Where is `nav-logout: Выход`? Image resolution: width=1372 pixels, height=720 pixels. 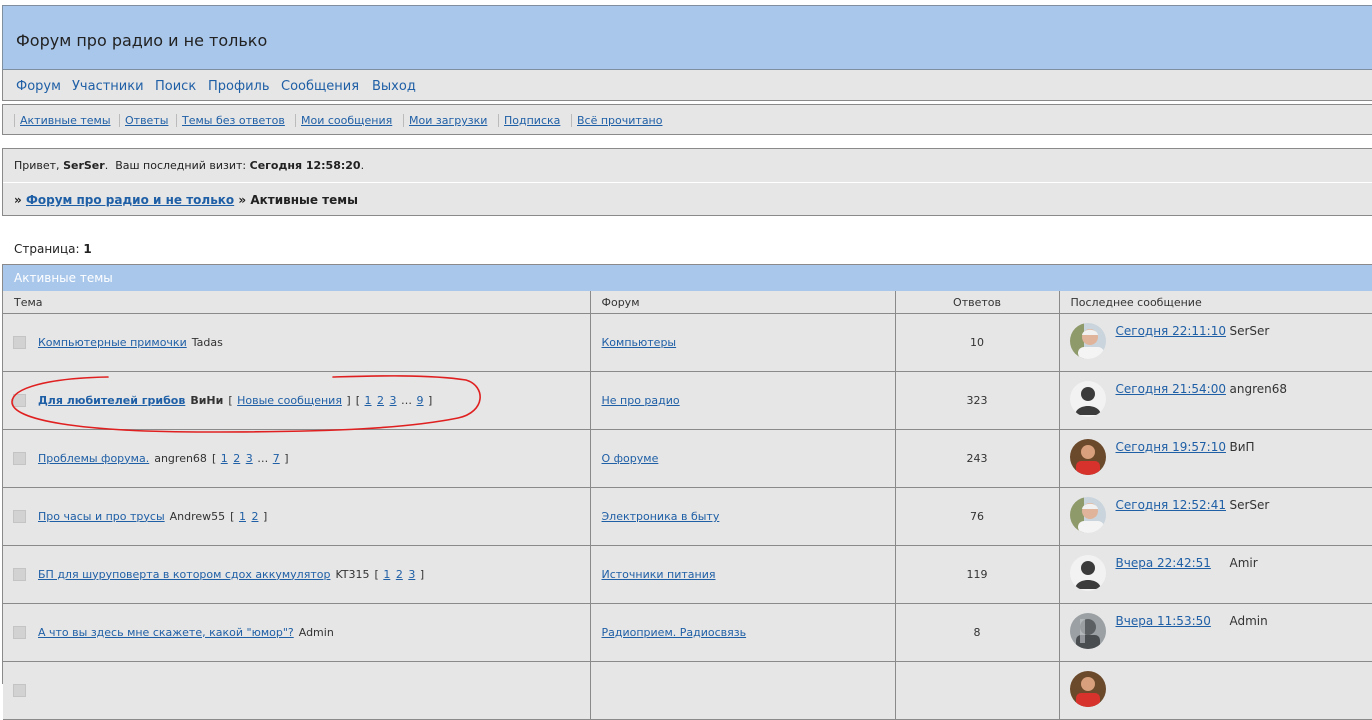
nav-logout: Выход is located at coordinates (394, 86).